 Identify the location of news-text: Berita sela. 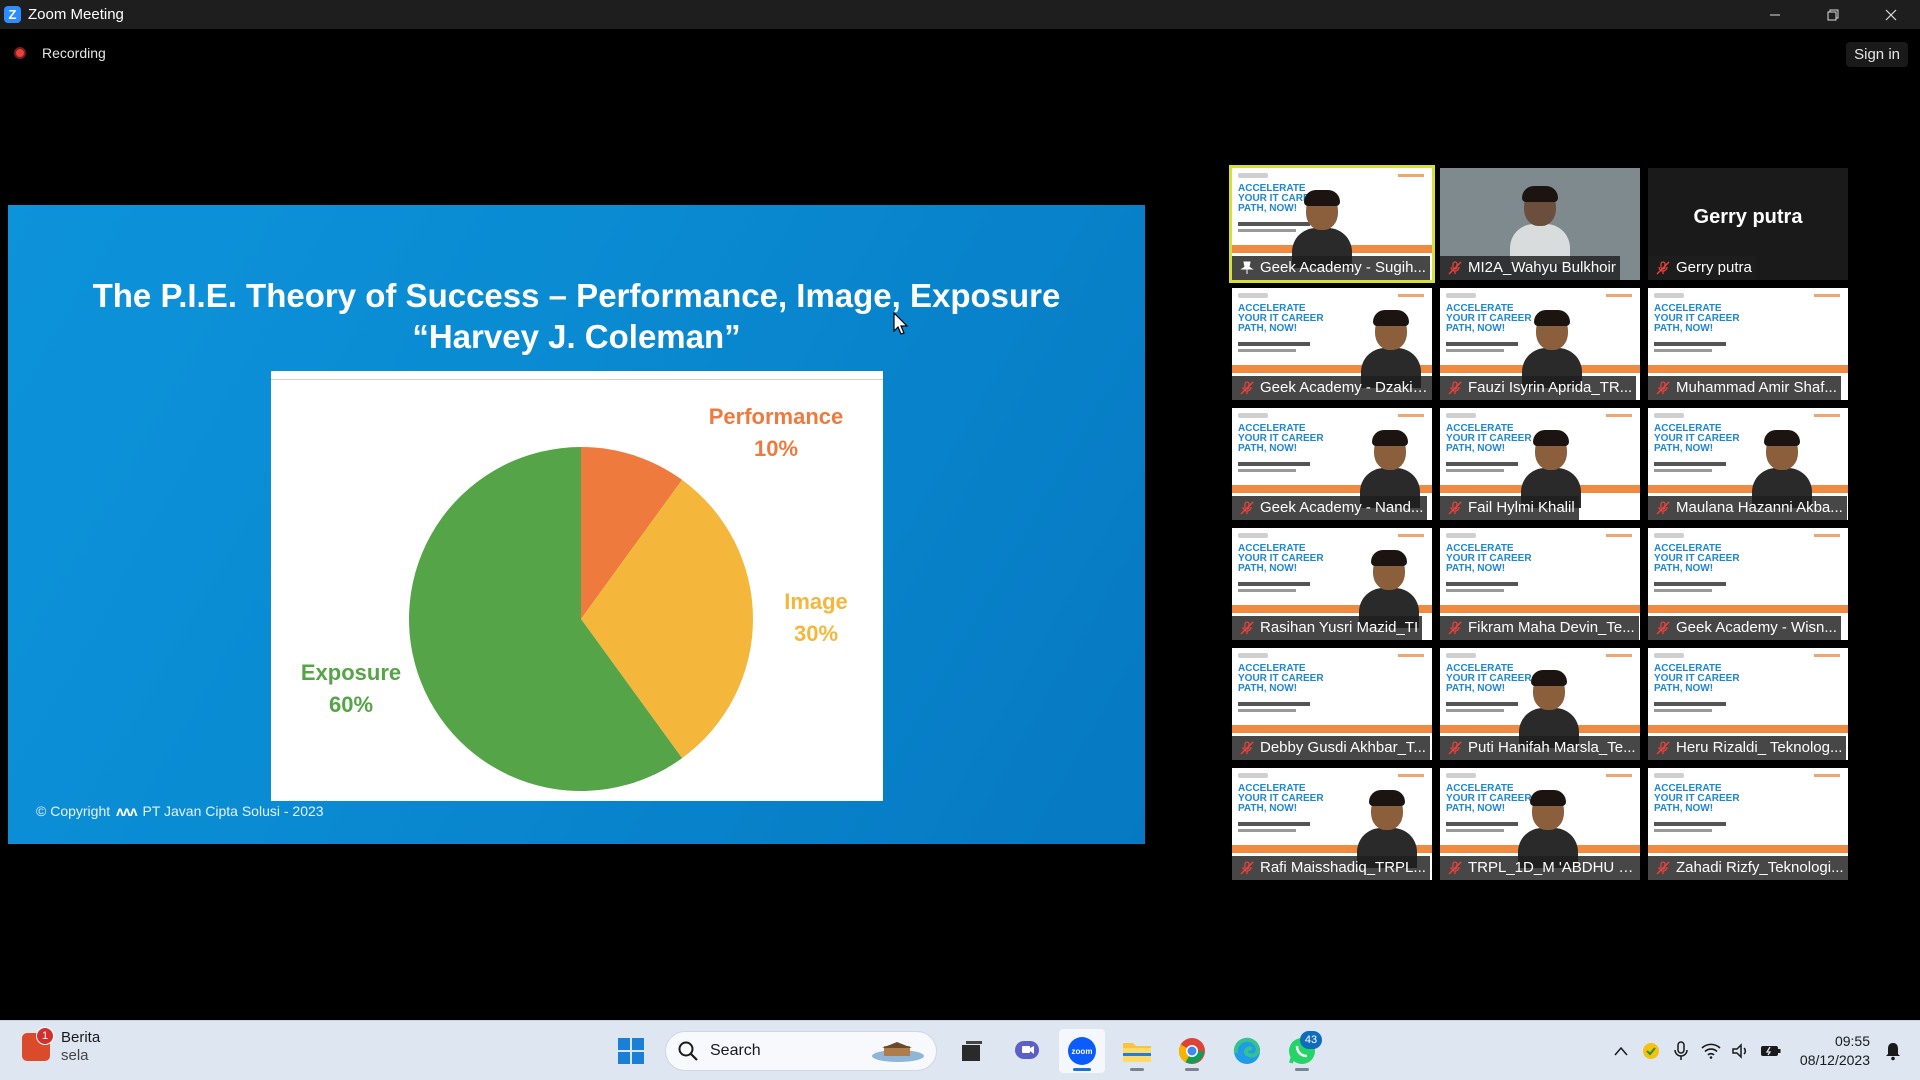
(80, 1047).